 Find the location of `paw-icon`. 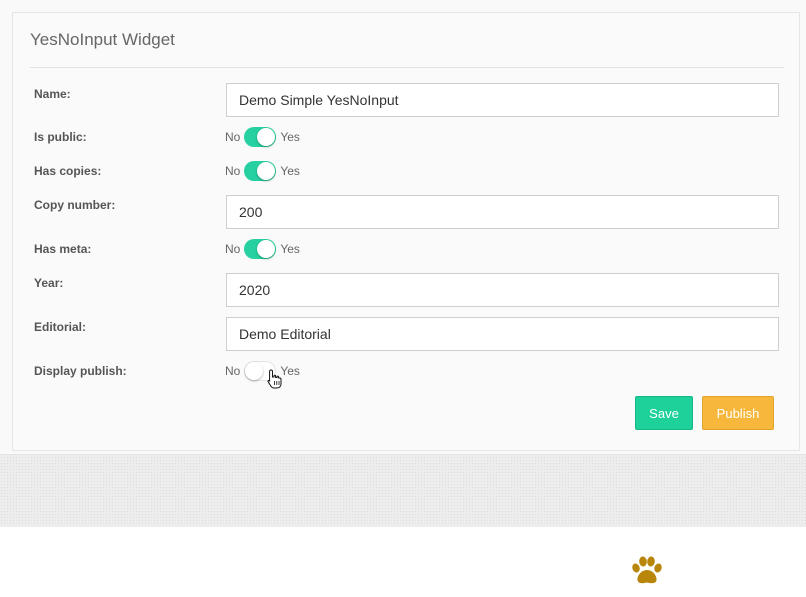

paw-icon is located at coordinates (647, 570).